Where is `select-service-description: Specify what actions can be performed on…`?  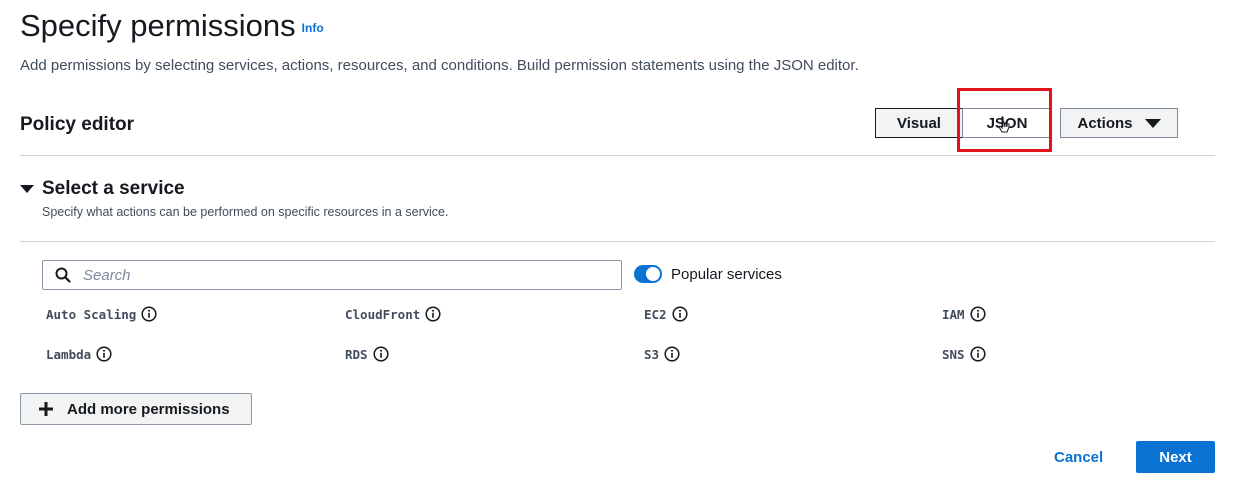 select-service-description: Specify what actions can be performed on… is located at coordinates (245, 212).